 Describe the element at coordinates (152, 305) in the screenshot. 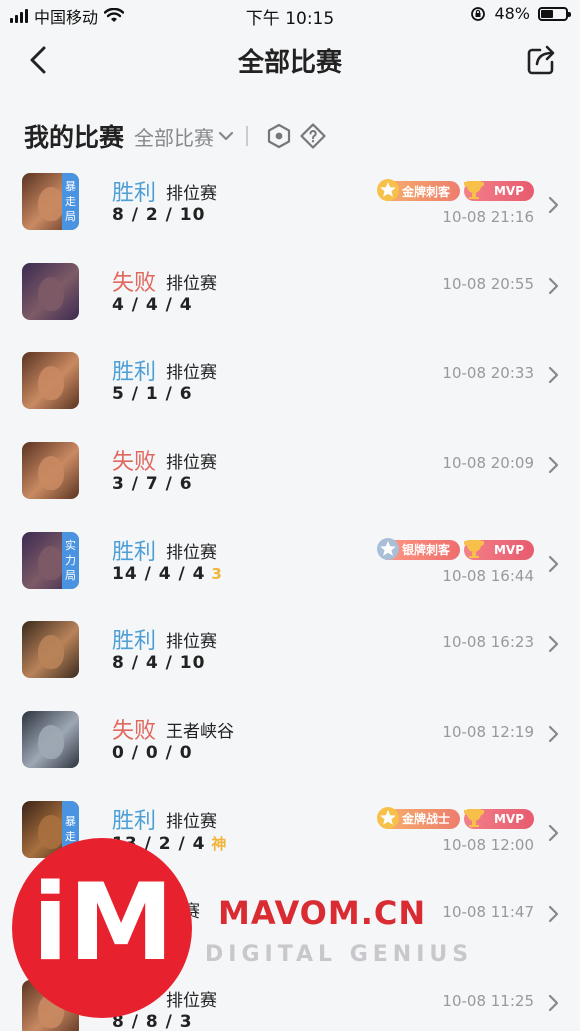

I see `match-kda: 4 / 4 / 4` at that location.